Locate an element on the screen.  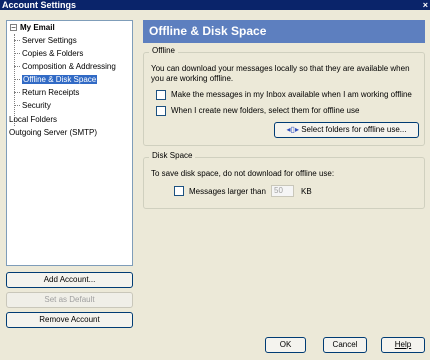
collapse-icon: − is located at coordinates (13, 28).